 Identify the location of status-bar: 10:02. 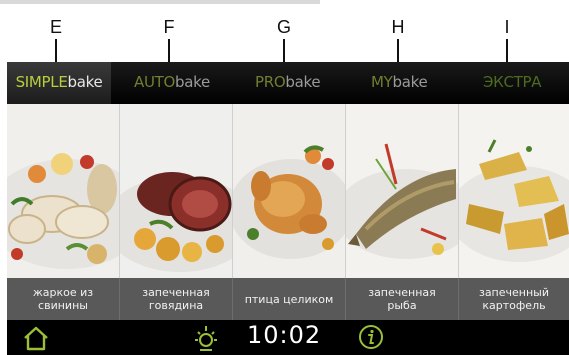
(288, 337).